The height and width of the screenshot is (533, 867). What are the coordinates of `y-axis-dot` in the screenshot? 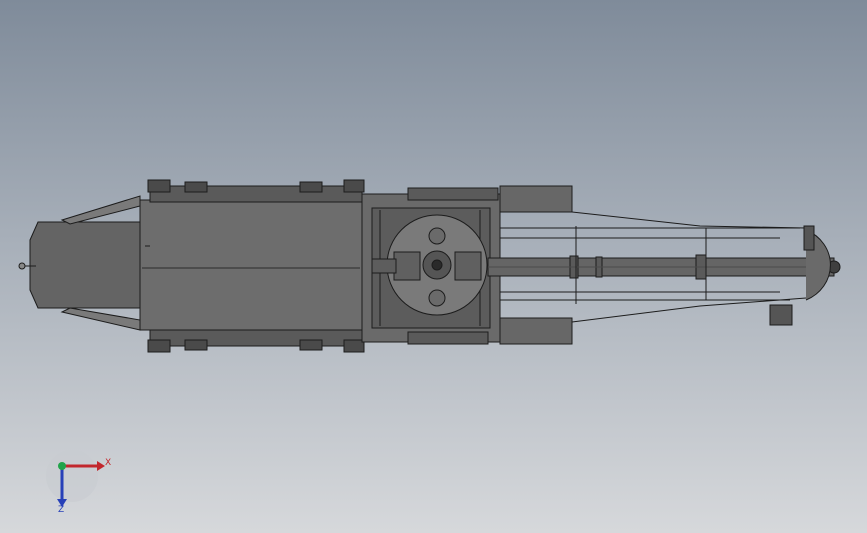 It's located at (62, 466).